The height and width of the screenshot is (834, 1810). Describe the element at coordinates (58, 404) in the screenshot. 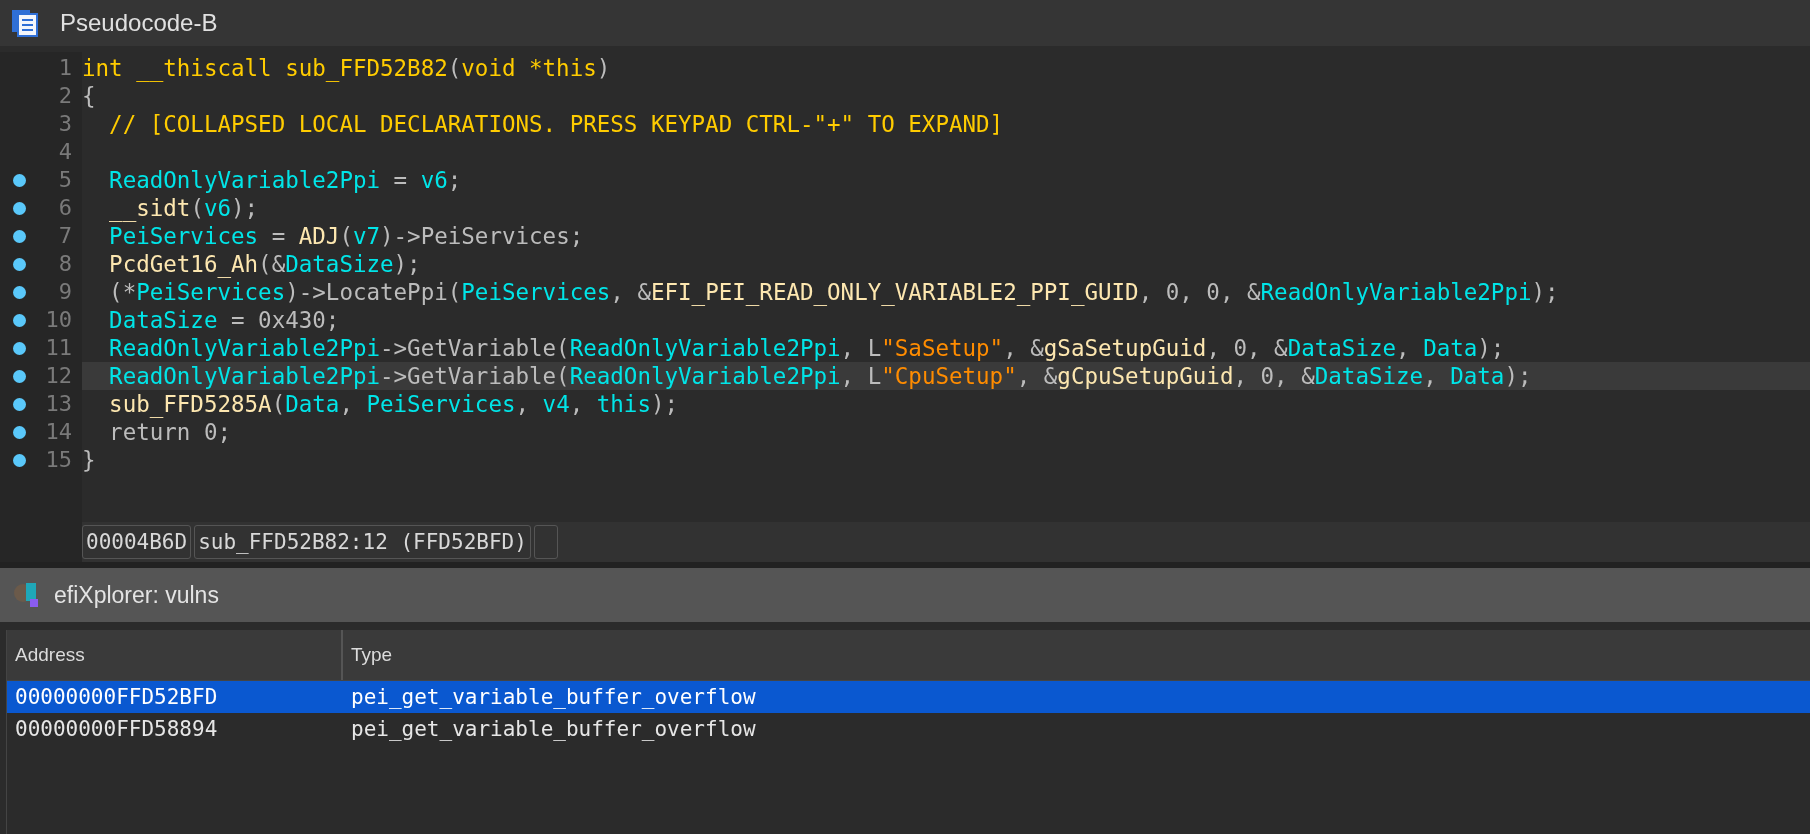

I see `line-number: 13` at that location.